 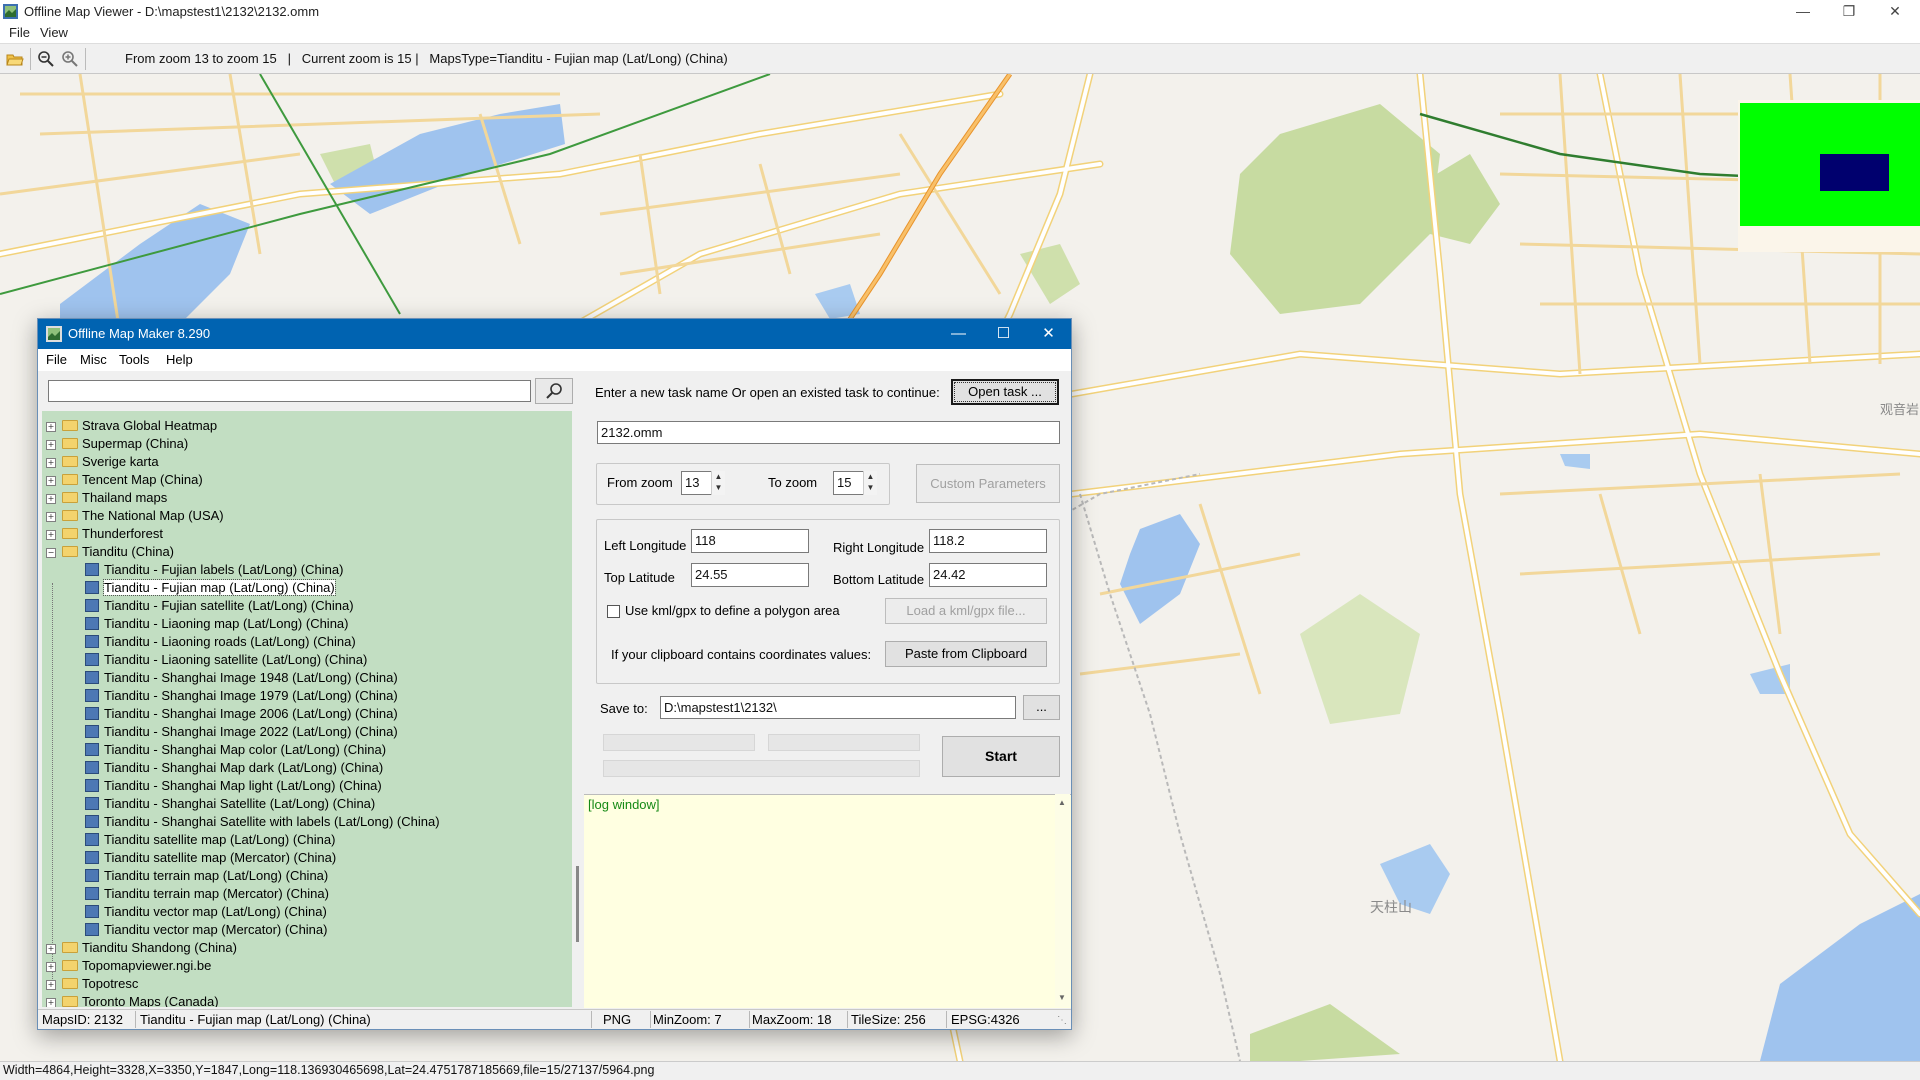 I want to click on right-longitude-input: 118.2, so click(x=988, y=541).